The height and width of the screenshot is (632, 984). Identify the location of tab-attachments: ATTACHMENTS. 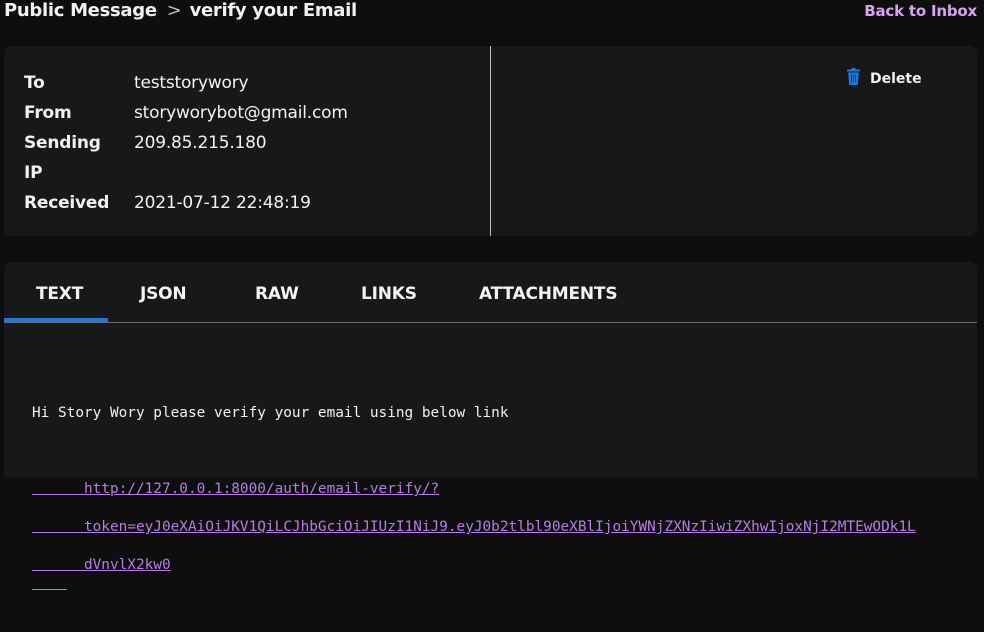
(548, 294).